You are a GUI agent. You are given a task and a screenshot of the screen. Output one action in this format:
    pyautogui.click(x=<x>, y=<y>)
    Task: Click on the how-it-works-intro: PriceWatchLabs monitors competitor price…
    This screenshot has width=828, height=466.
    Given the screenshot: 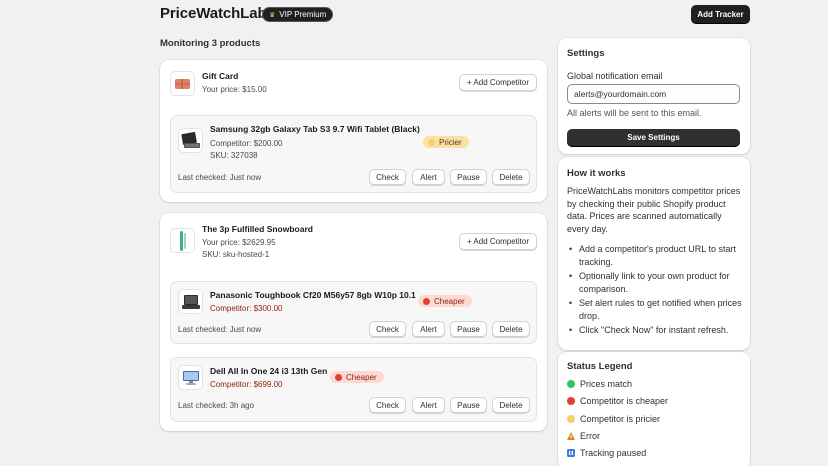 What is the action you would take?
    pyautogui.click(x=654, y=210)
    